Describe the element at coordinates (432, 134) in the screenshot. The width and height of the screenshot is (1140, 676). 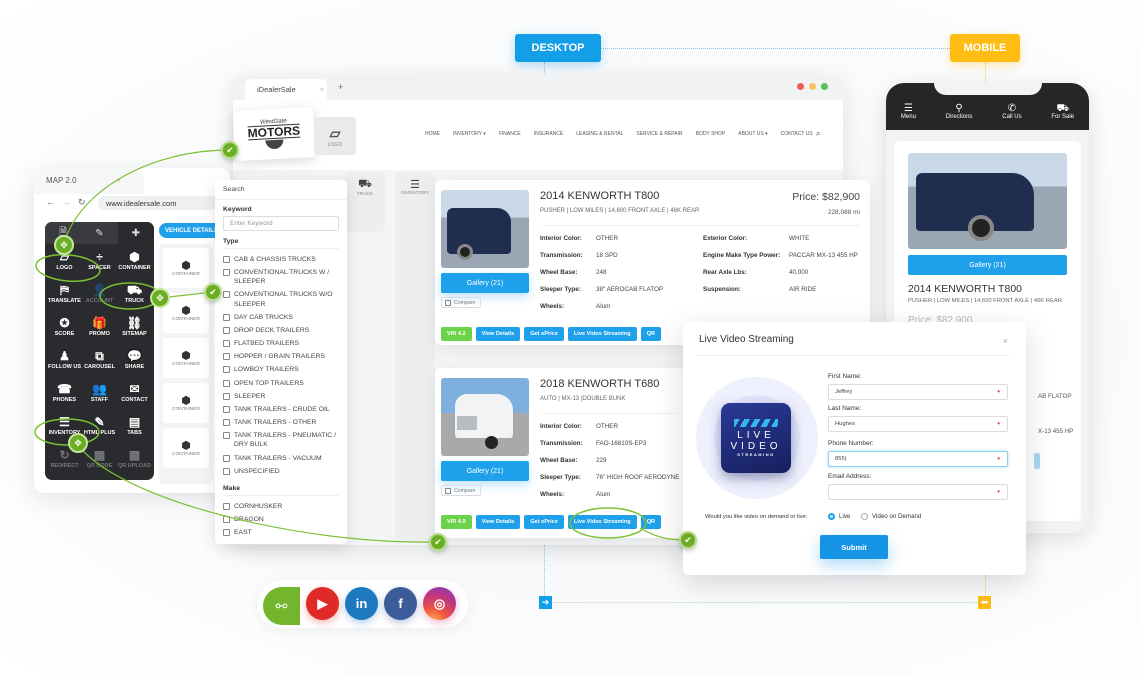
I see `nav-link: HOME` at that location.